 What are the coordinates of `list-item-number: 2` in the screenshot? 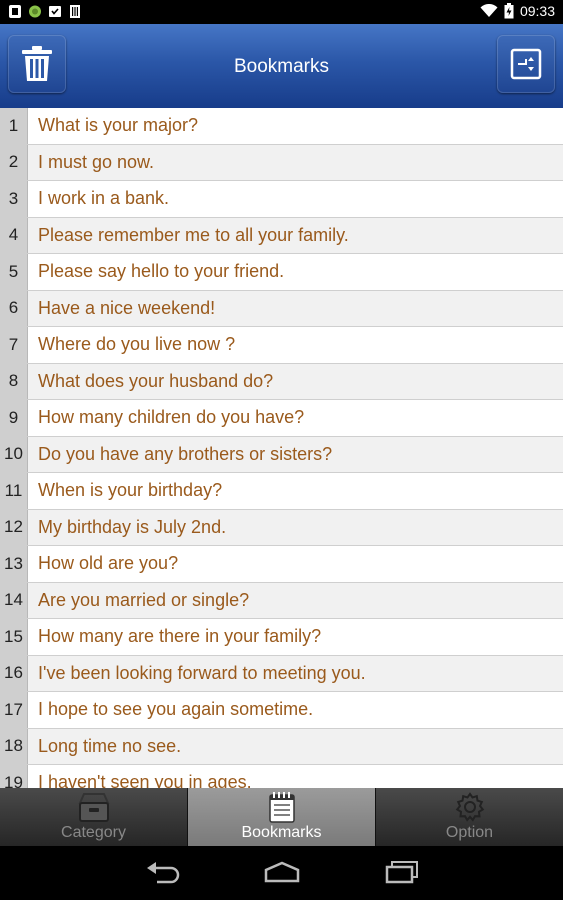 It's located at (14, 162).